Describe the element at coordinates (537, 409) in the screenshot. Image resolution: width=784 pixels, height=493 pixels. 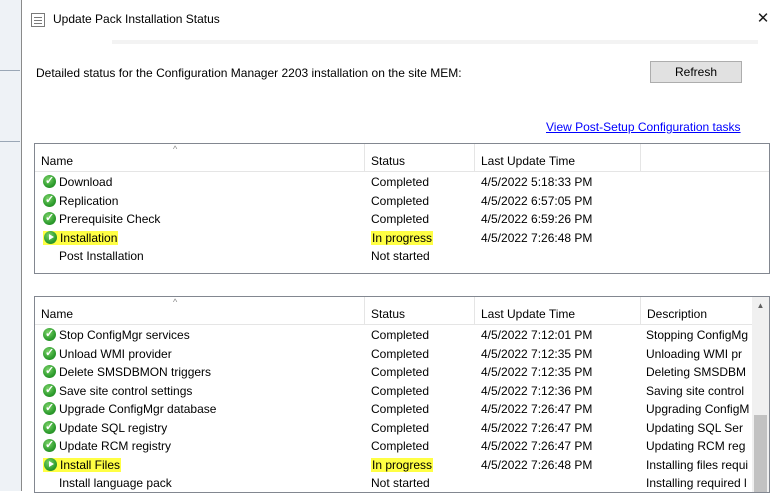
I see `step-time: 4/5/2022 7:26:47 PM` at that location.